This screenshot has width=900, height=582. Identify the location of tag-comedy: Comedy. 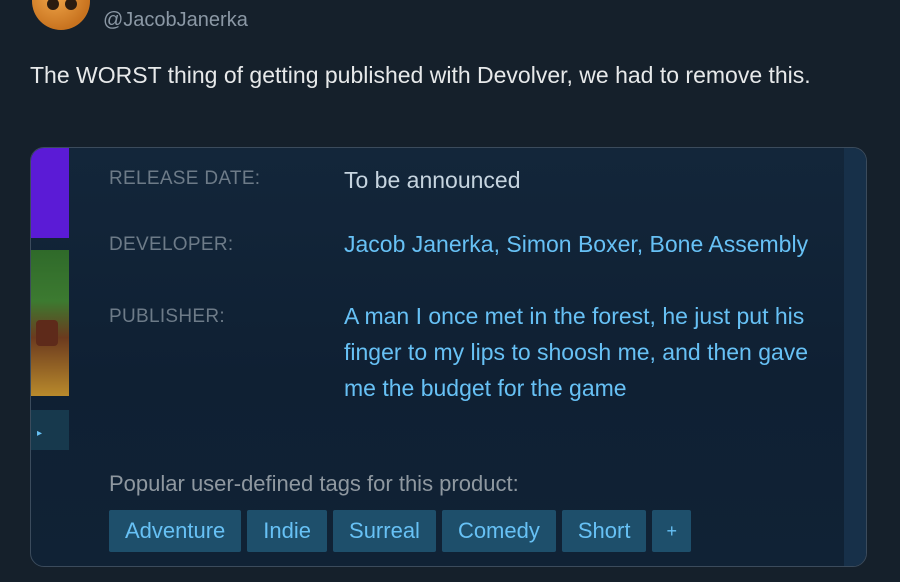
(498, 531).